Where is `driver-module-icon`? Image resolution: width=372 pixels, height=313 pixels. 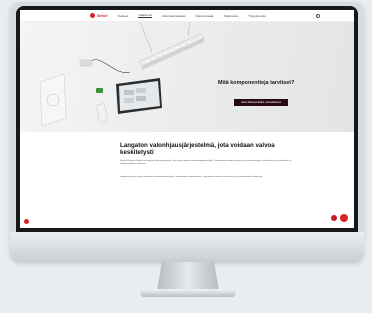
driver-module-icon is located at coordinates (86, 63).